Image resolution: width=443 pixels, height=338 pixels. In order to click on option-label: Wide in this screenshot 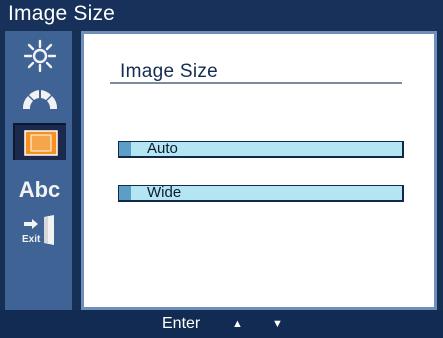, I will do `click(164, 192)`.